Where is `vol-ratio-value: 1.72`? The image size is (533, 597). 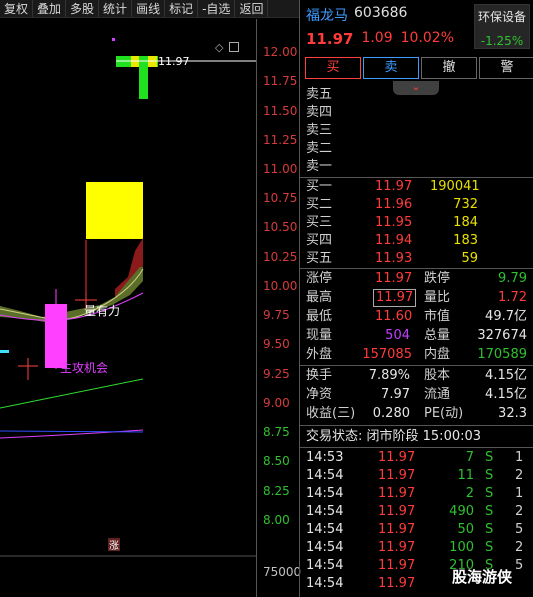
vol-ratio-value: 1.72 is located at coordinates (512, 297).